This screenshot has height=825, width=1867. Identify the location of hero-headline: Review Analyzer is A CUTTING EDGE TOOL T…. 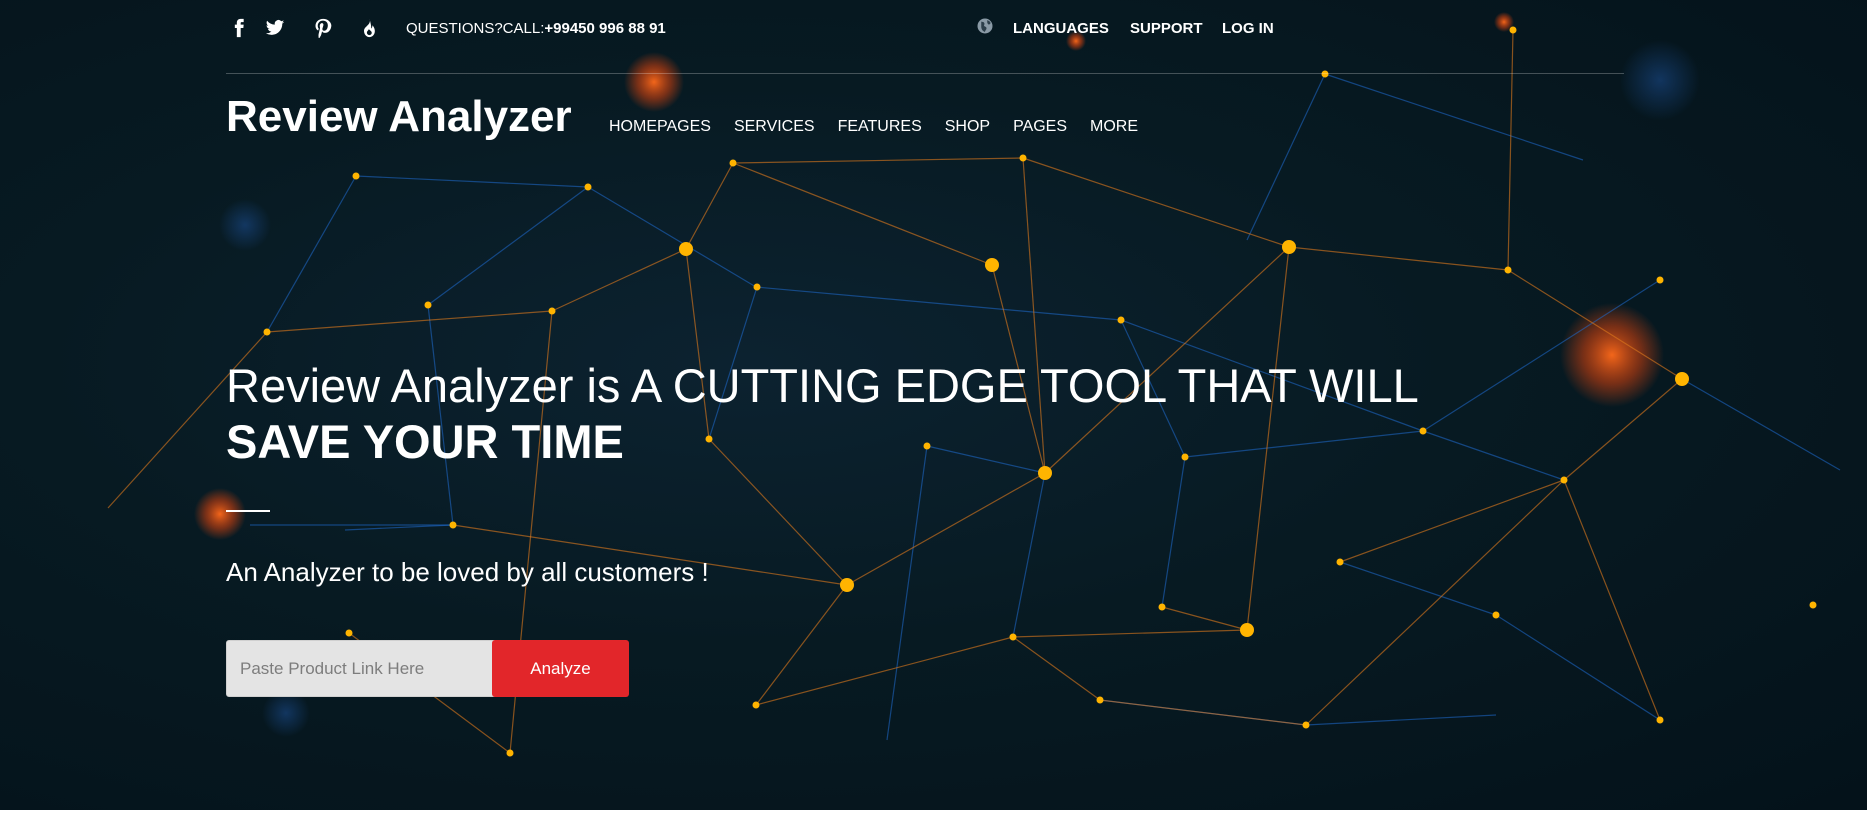
(822, 414).